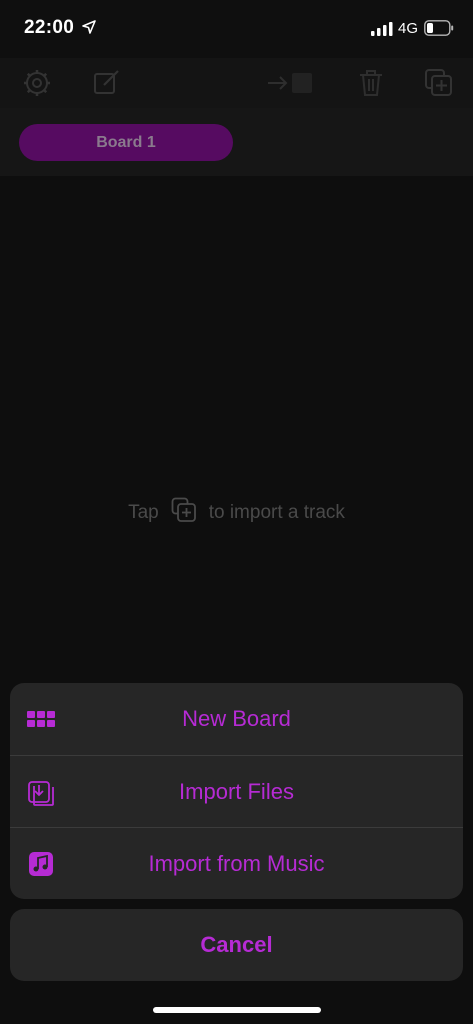 This screenshot has width=473, height=1024. Describe the element at coordinates (236, 29) in the screenshot. I see `status-bar: 22:00 4G` at that location.